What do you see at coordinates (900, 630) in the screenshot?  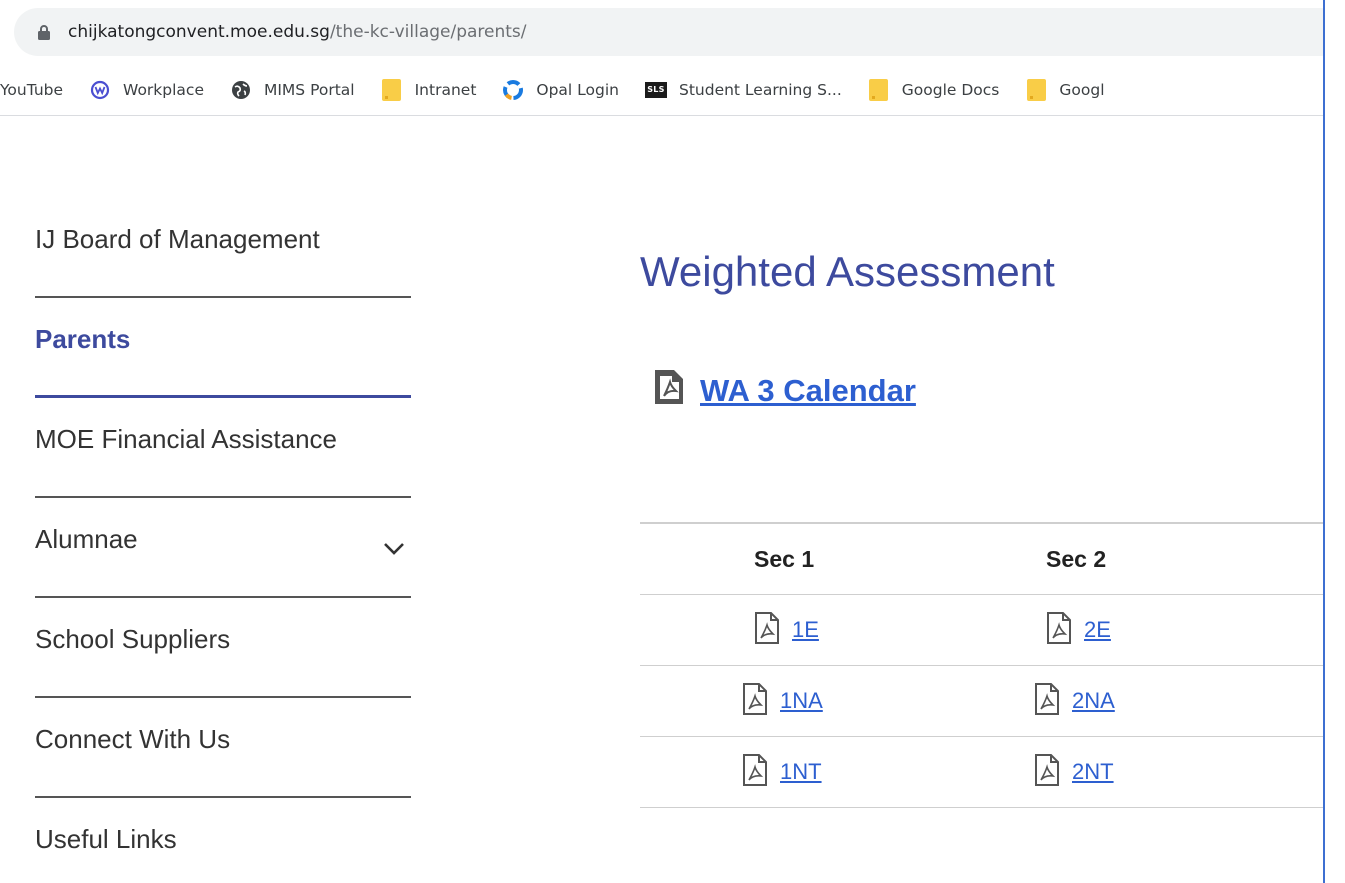 I see `pdf-cell: 1E` at bounding box center [900, 630].